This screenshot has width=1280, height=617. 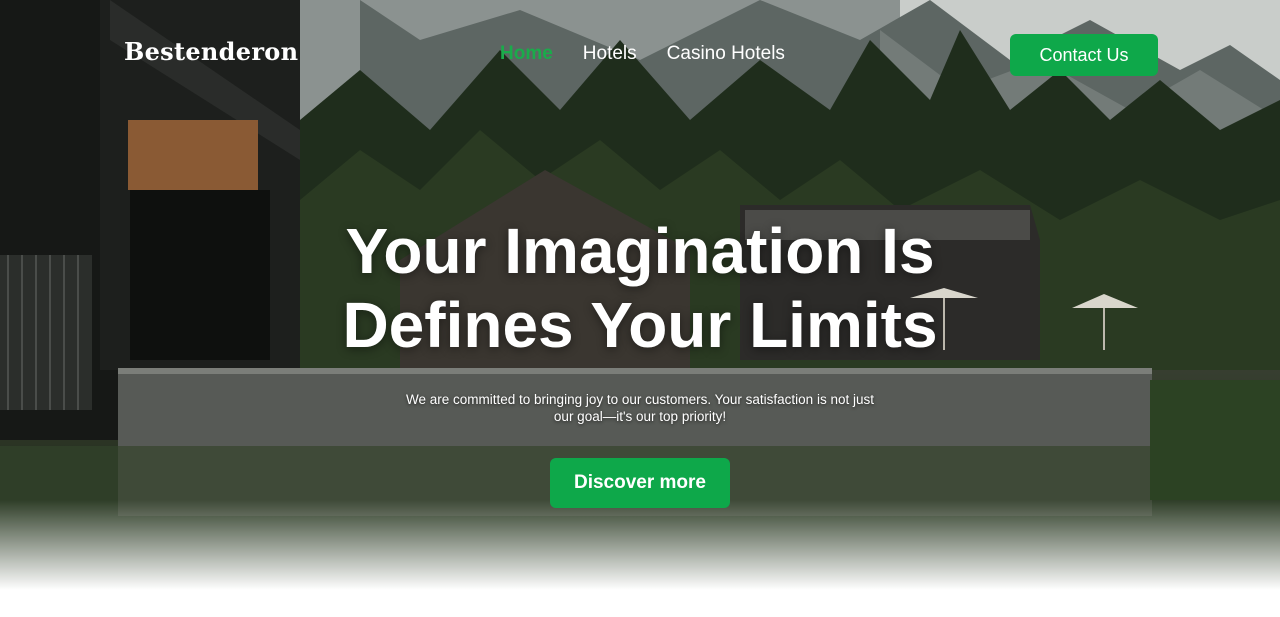 What do you see at coordinates (1084, 55) in the screenshot?
I see `contact-us-button: Contact Us` at bounding box center [1084, 55].